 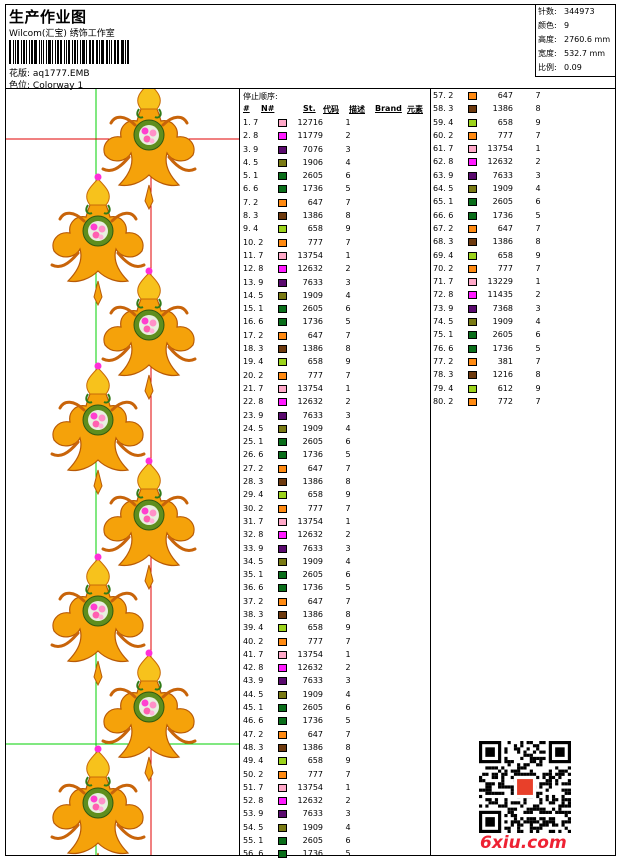 What do you see at coordinates (443, 401) in the screenshot?
I see `stop-number: 80. 2` at bounding box center [443, 401].